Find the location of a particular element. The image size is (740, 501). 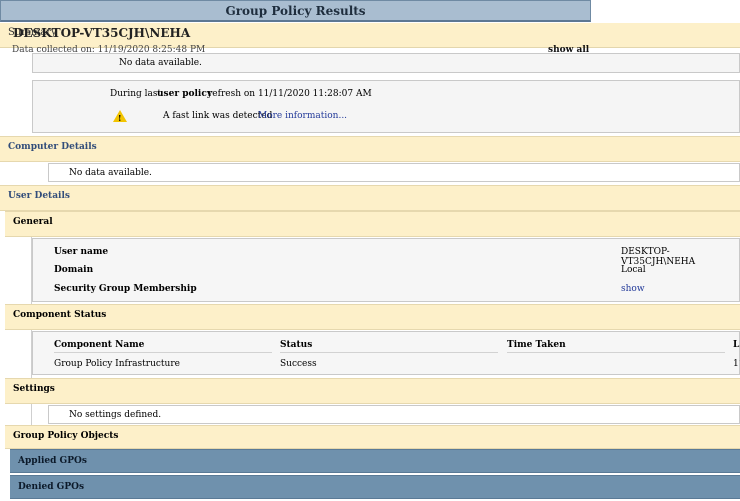

row-last: 11 is located at coordinates (736, 364).